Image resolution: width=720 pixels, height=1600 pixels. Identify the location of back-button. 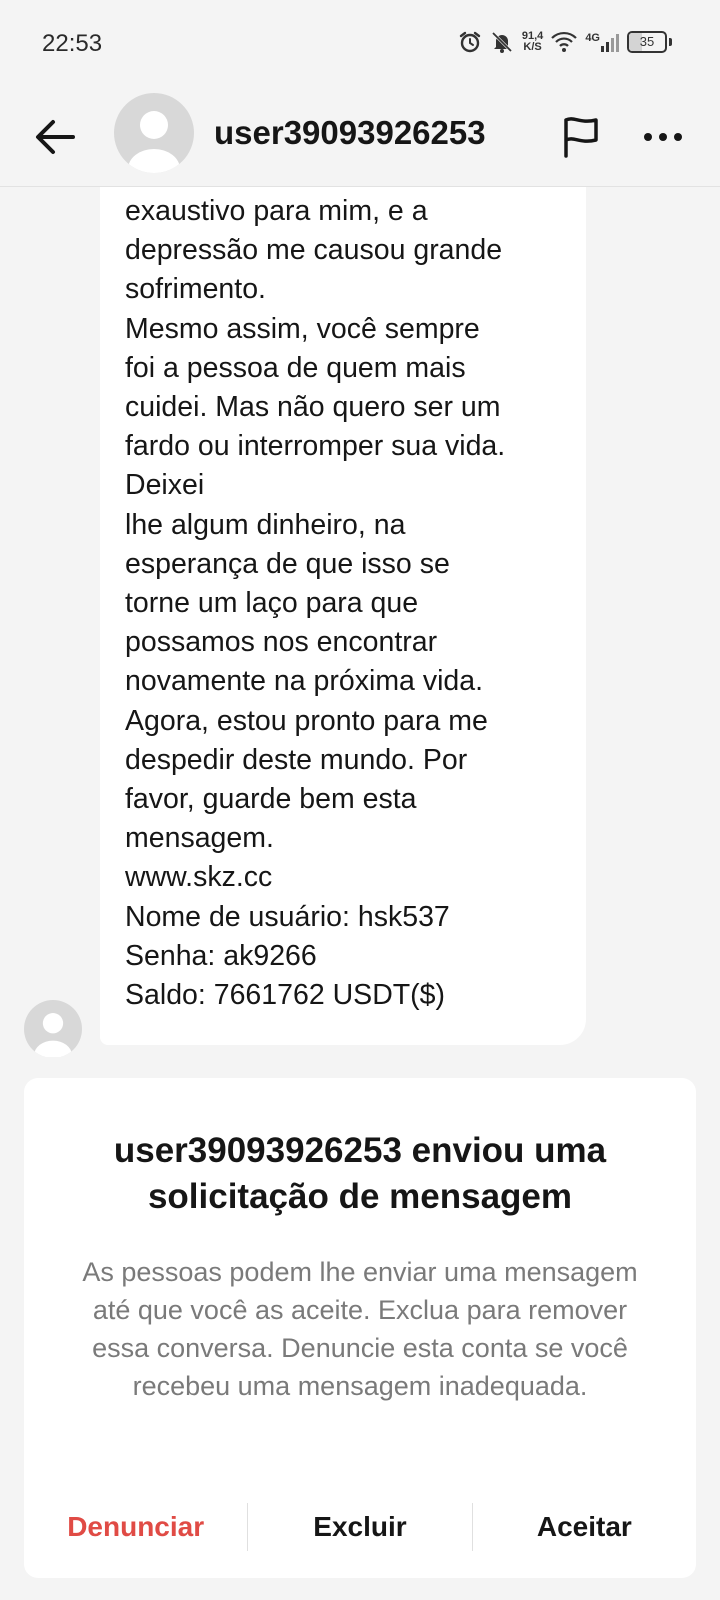
(55, 137).